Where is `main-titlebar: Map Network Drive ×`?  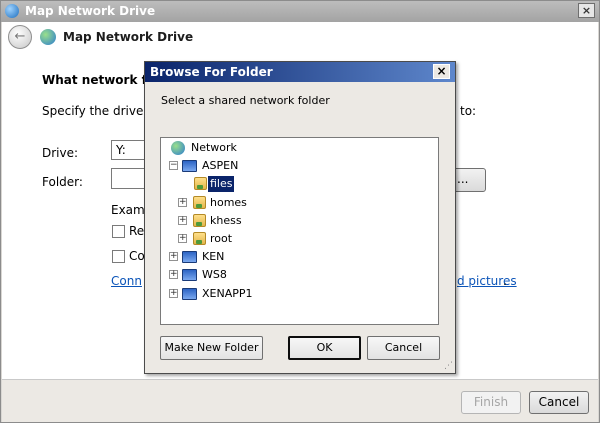
main-titlebar: Map Network Drive × is located at coordinates (300, 11).